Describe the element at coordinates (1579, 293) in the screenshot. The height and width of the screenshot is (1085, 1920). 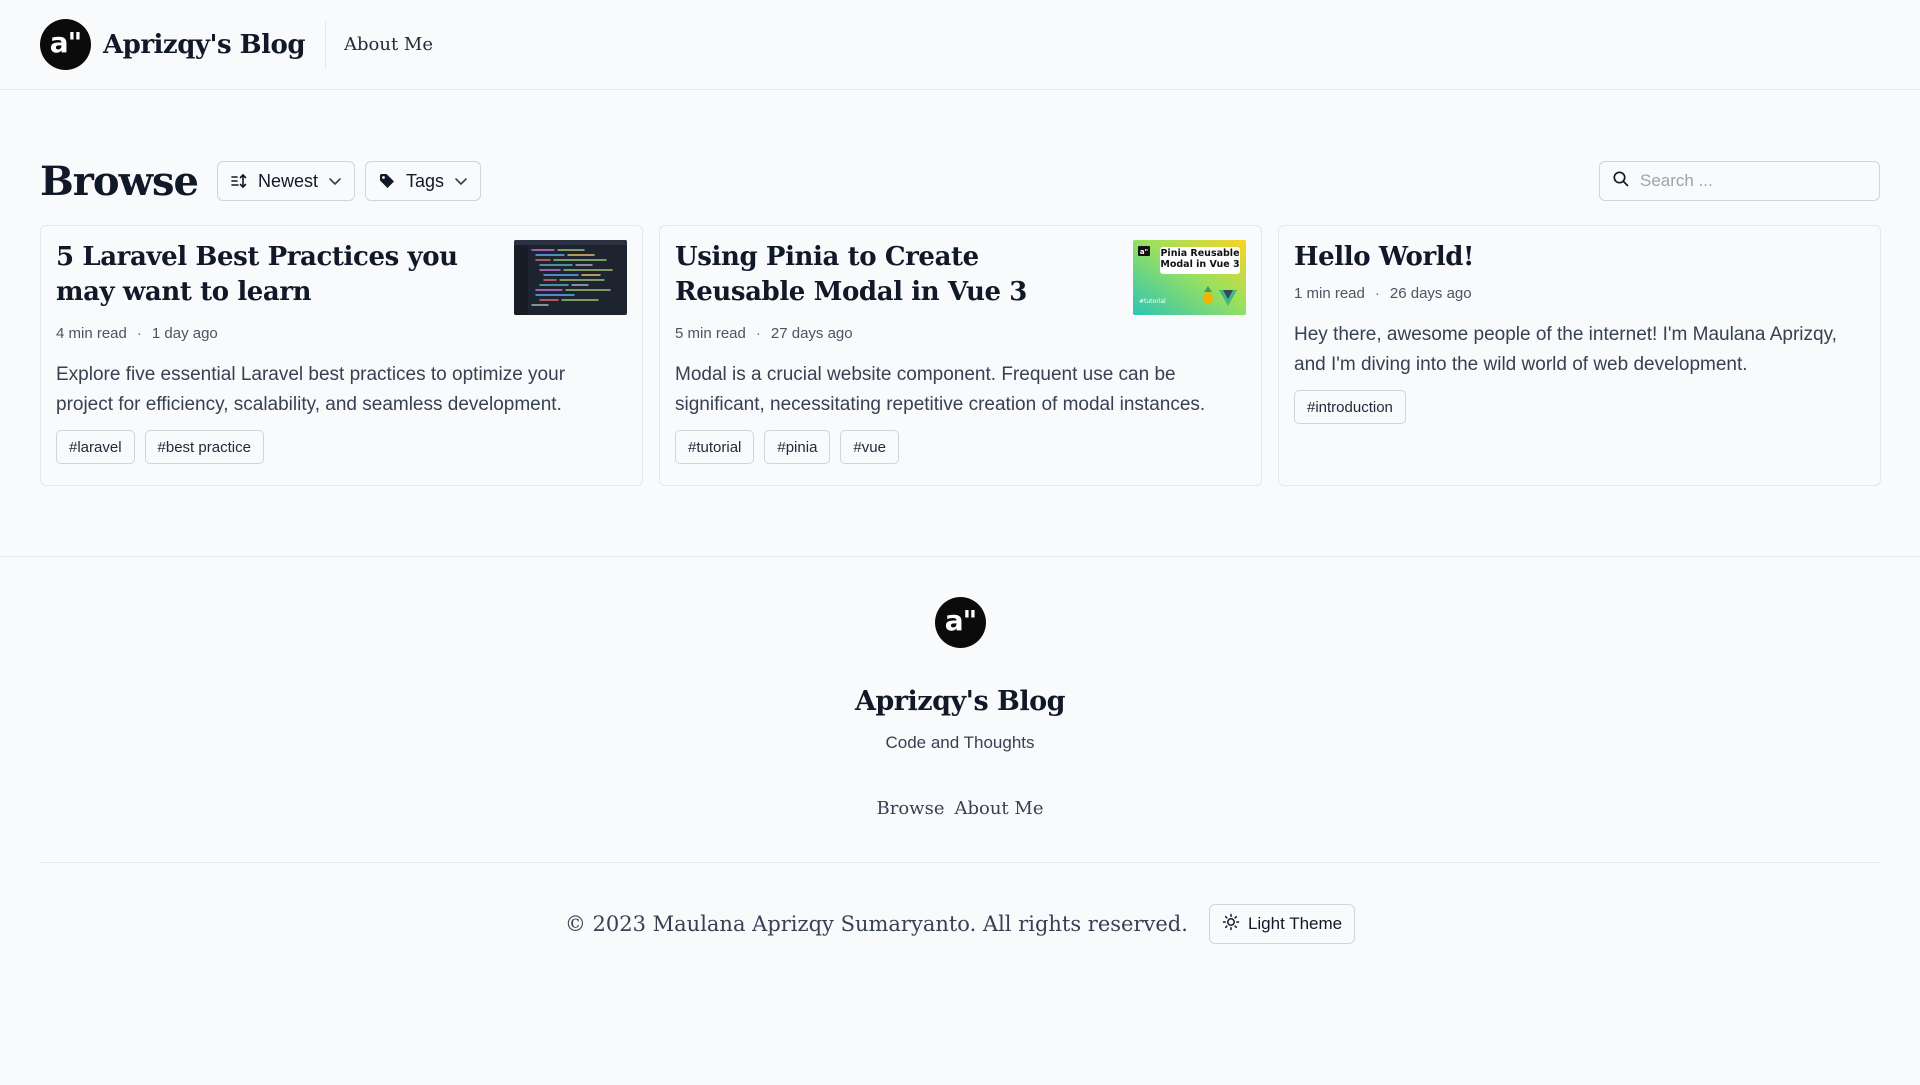
I see `post-meta: 1 min read · 26 days ago` at that location.